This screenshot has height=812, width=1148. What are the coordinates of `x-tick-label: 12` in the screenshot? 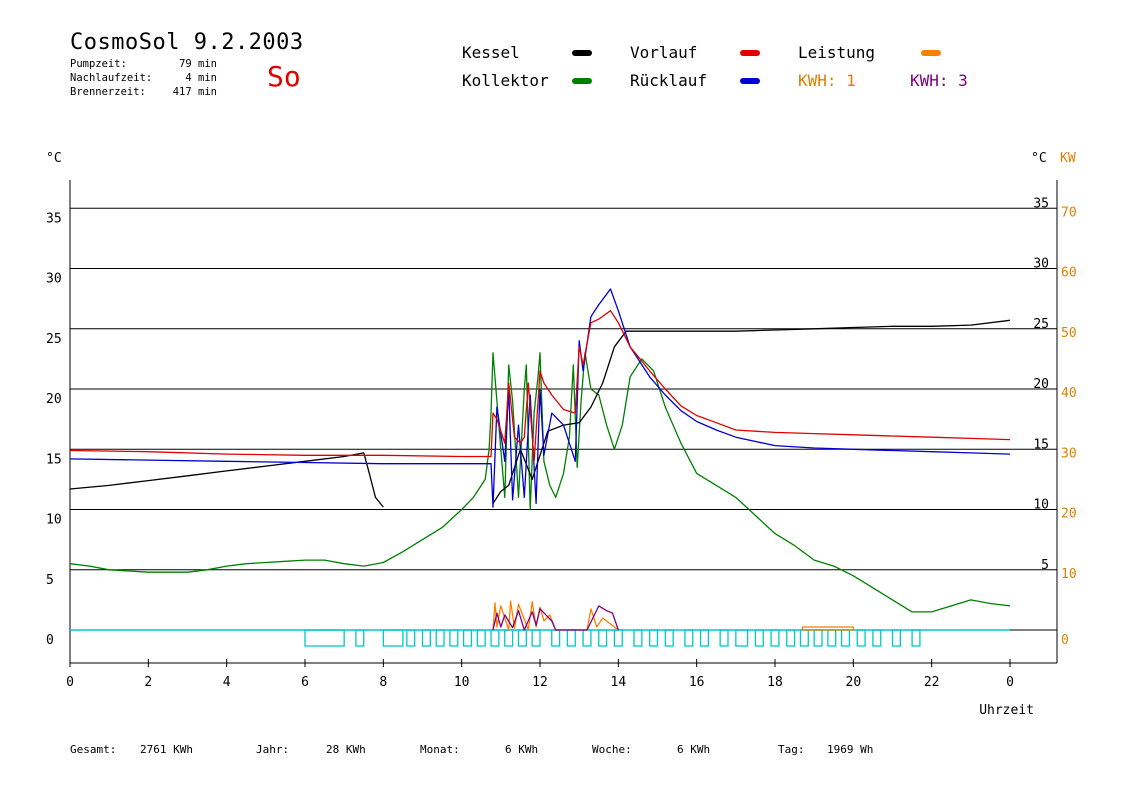 It's located at (540, 682).